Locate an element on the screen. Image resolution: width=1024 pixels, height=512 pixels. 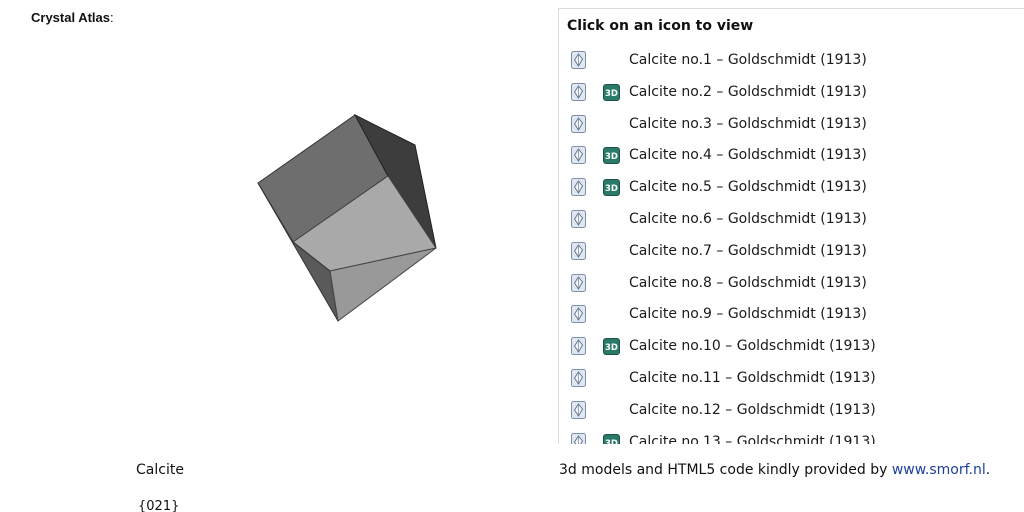
list-item-label: Calcite no.10 – Goldschmidt (1913) is located at coordinates (752, 346).